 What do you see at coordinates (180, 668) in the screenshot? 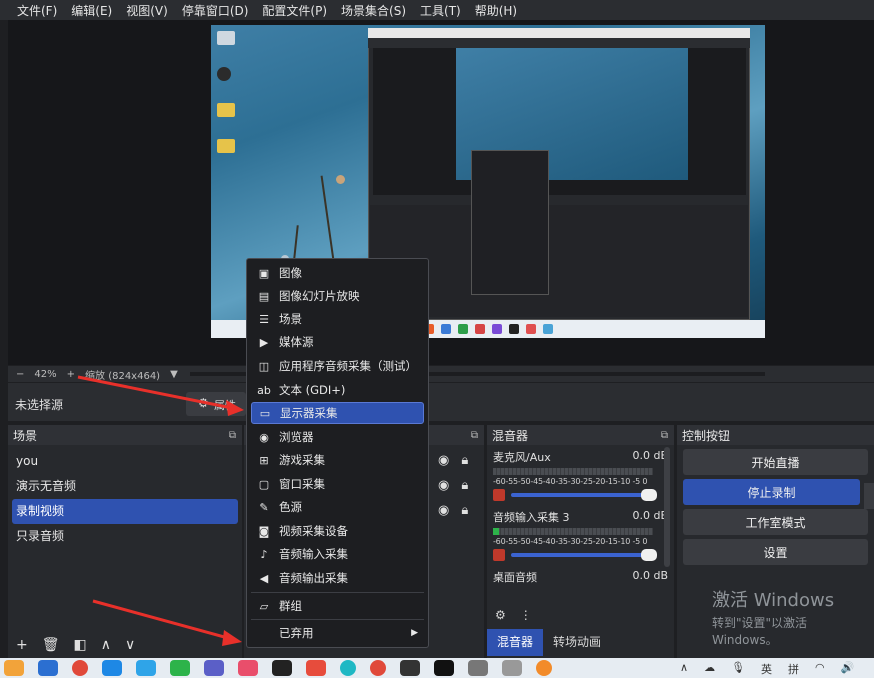
I see `wechat-icon` at bounding box center [180, 668].